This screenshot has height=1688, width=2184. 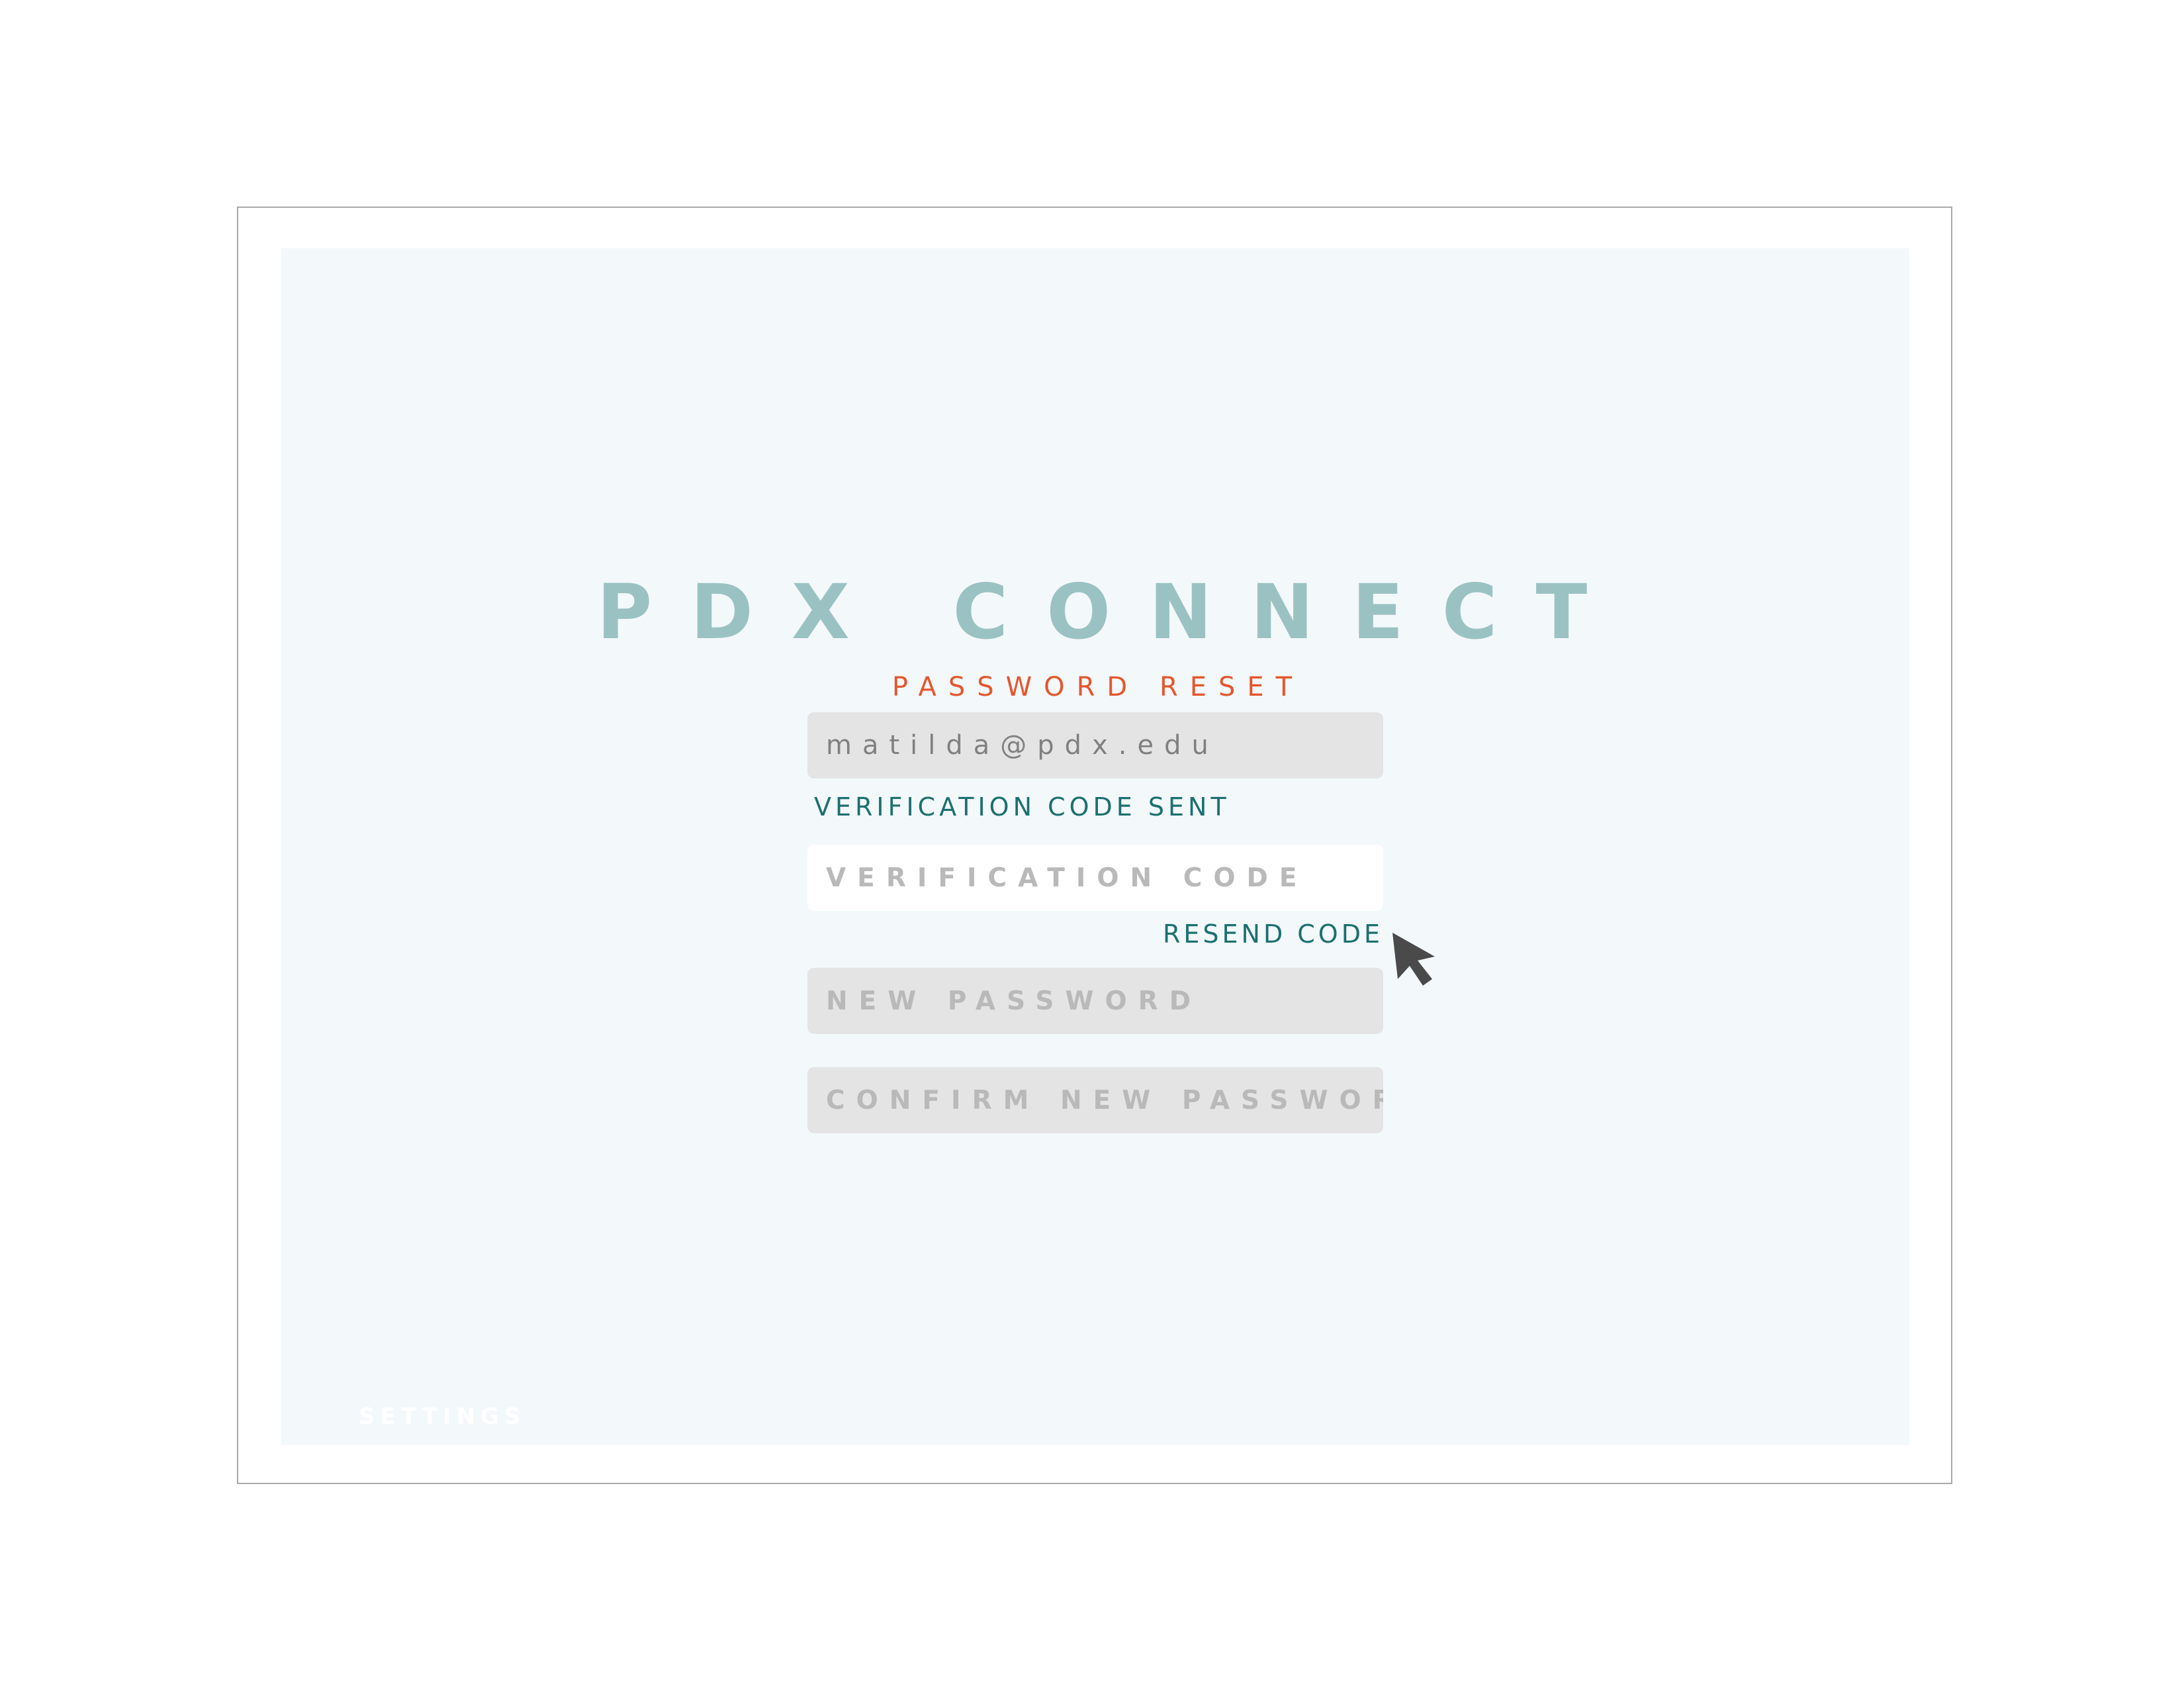 I want to click on email-value: matilda@pdx.edu, so click(x=1022, y=745).